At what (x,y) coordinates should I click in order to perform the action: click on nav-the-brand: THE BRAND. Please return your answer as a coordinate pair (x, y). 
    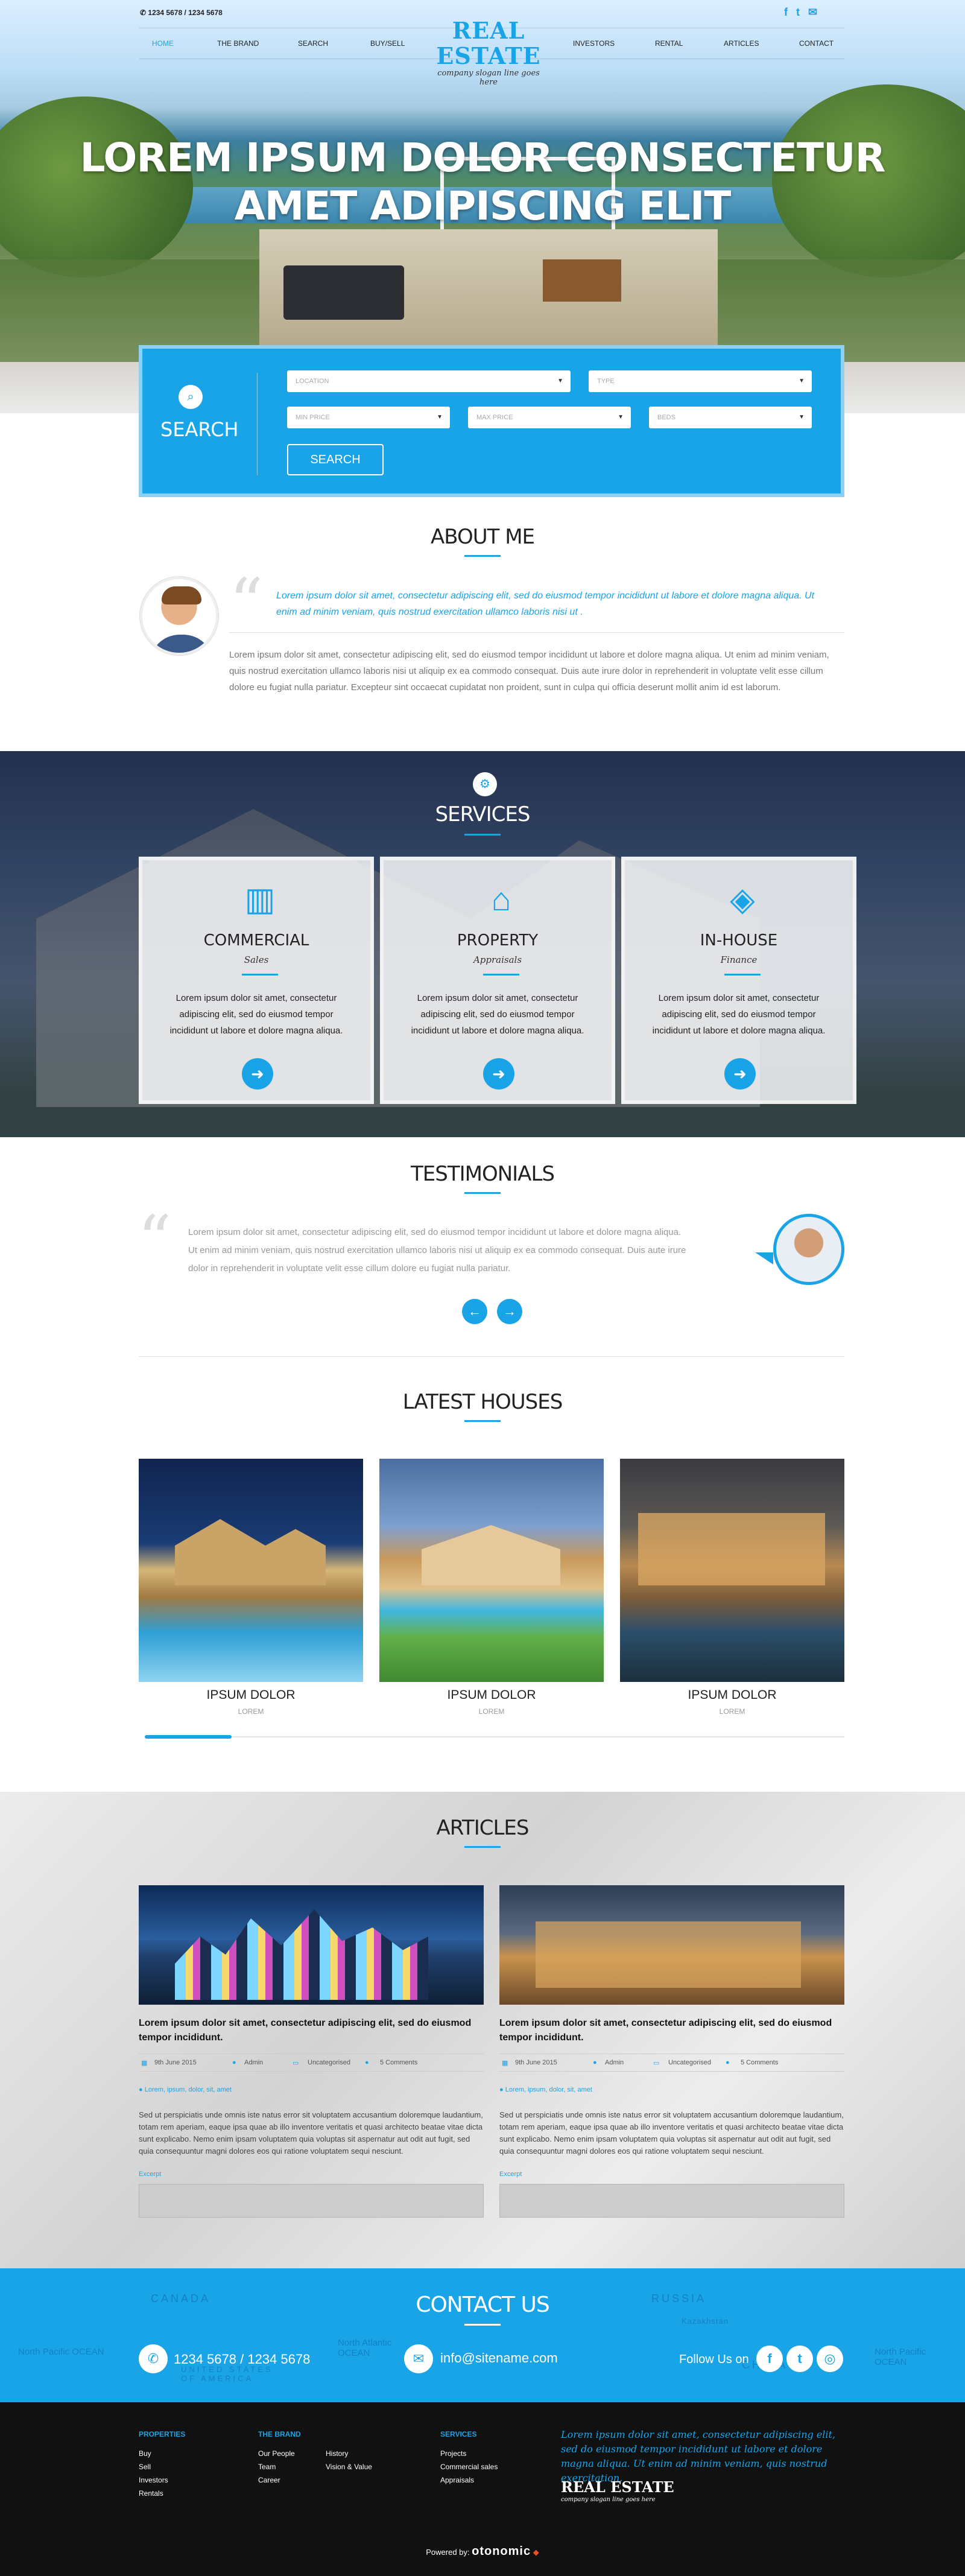
    Looking at the image, I should click on (238, 43).